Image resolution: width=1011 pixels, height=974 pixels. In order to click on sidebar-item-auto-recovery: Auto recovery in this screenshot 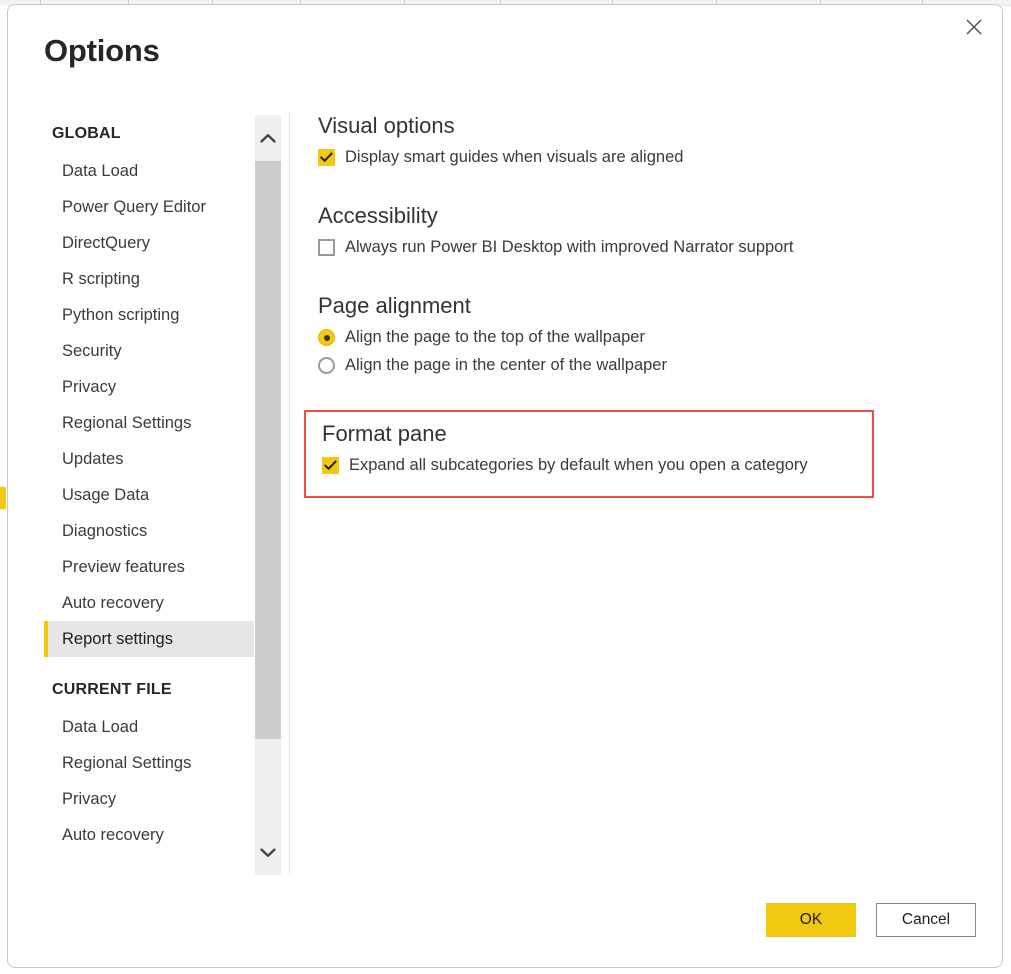, I will do `click(149, 603)`.